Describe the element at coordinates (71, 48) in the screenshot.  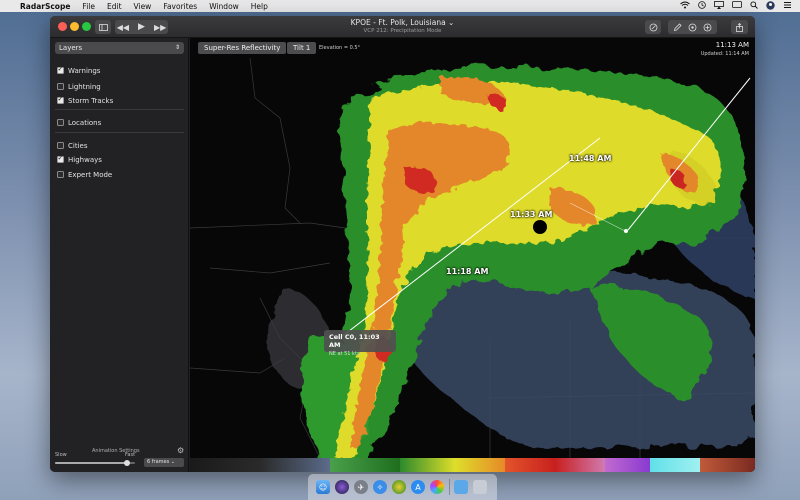
I see `layers-dropdown-label: Layers` at that location.